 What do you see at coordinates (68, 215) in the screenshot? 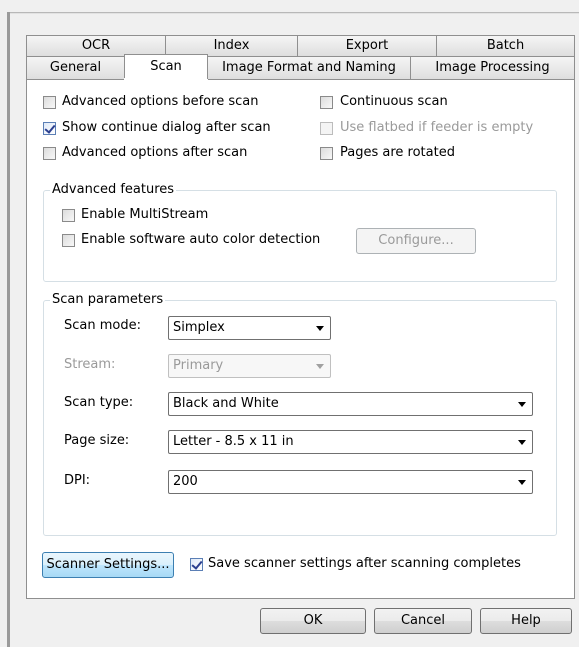
I see `enable-multistream-checkbox` at bounding box center [68, 215].